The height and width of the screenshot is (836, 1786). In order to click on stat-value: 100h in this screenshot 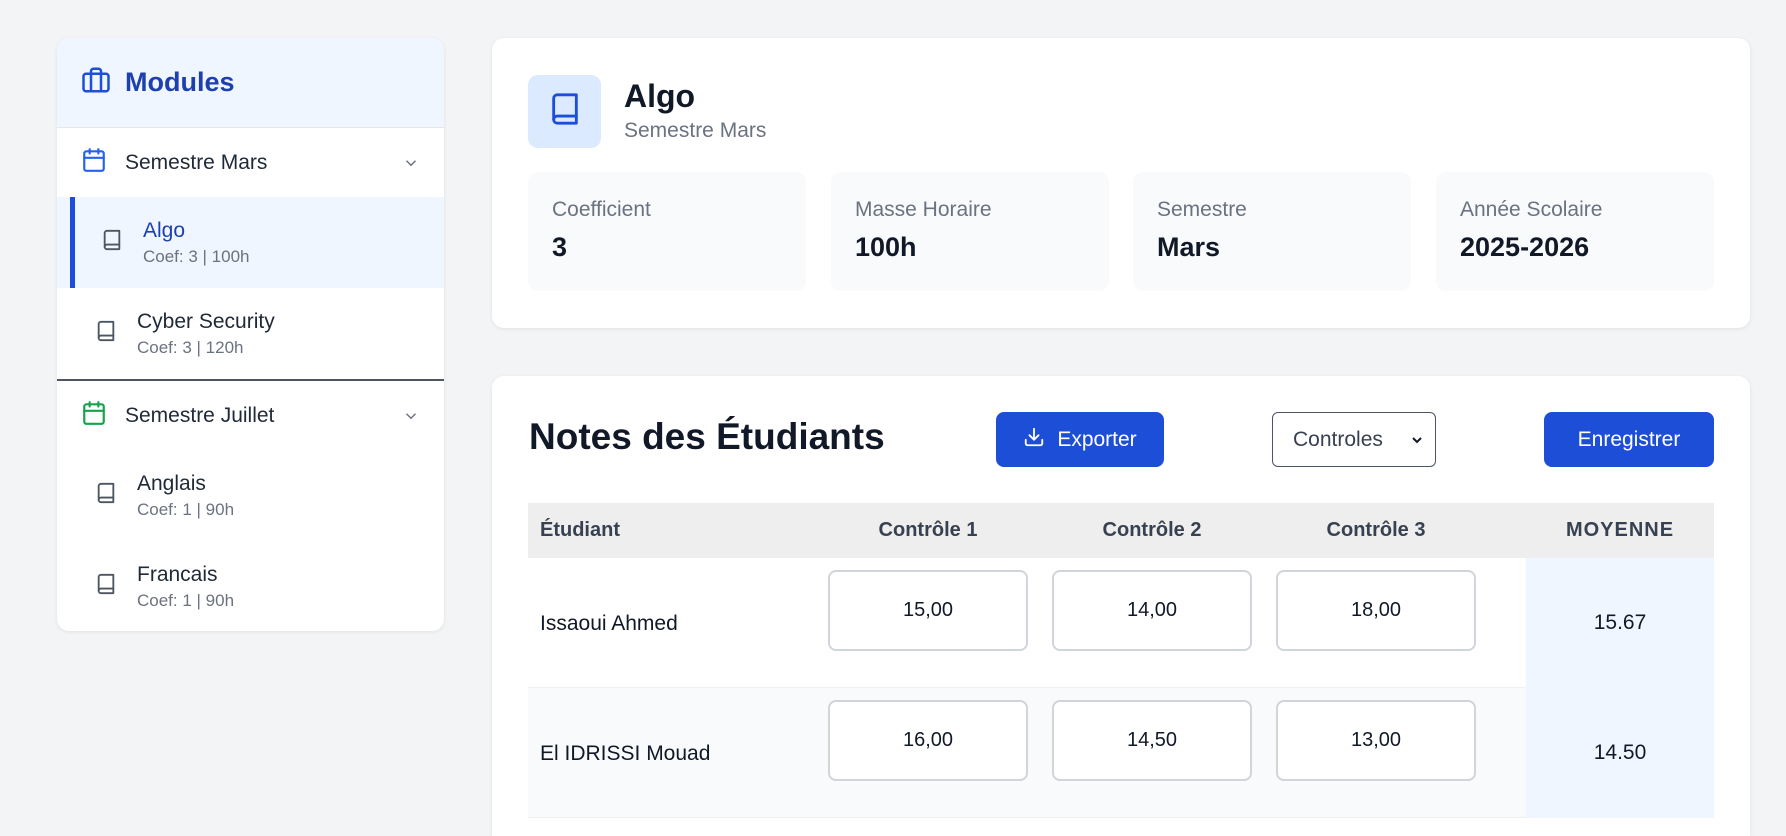, I will do `click(886, 247)`.